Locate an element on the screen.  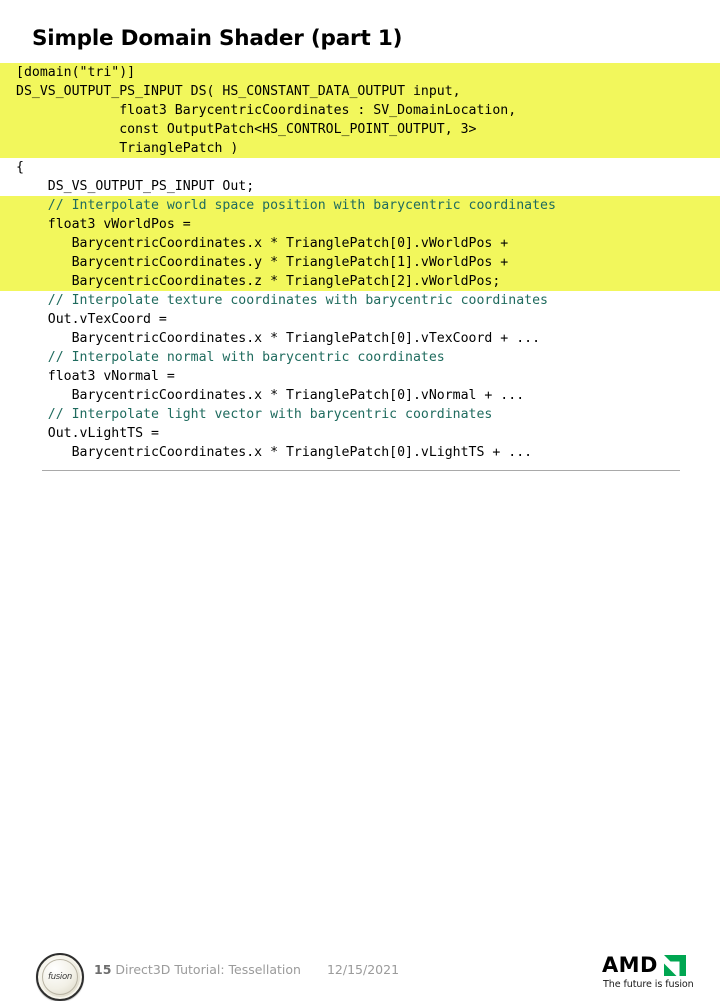
code-line: float3 vNormal = is located at coordinates (95, 376).